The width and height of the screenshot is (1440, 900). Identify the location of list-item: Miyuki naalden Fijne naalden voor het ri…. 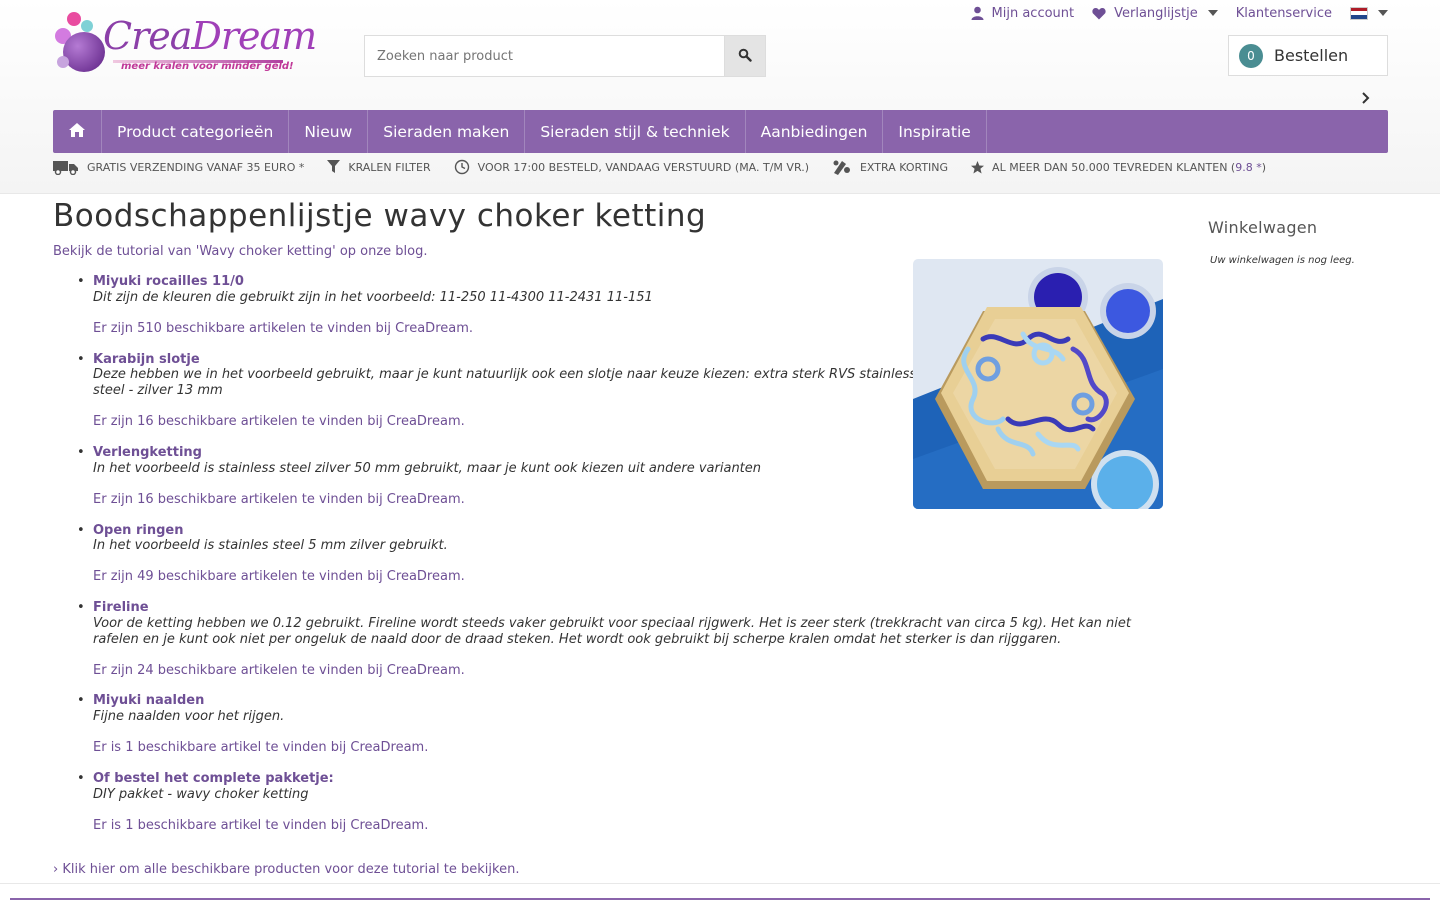
(603, 724).